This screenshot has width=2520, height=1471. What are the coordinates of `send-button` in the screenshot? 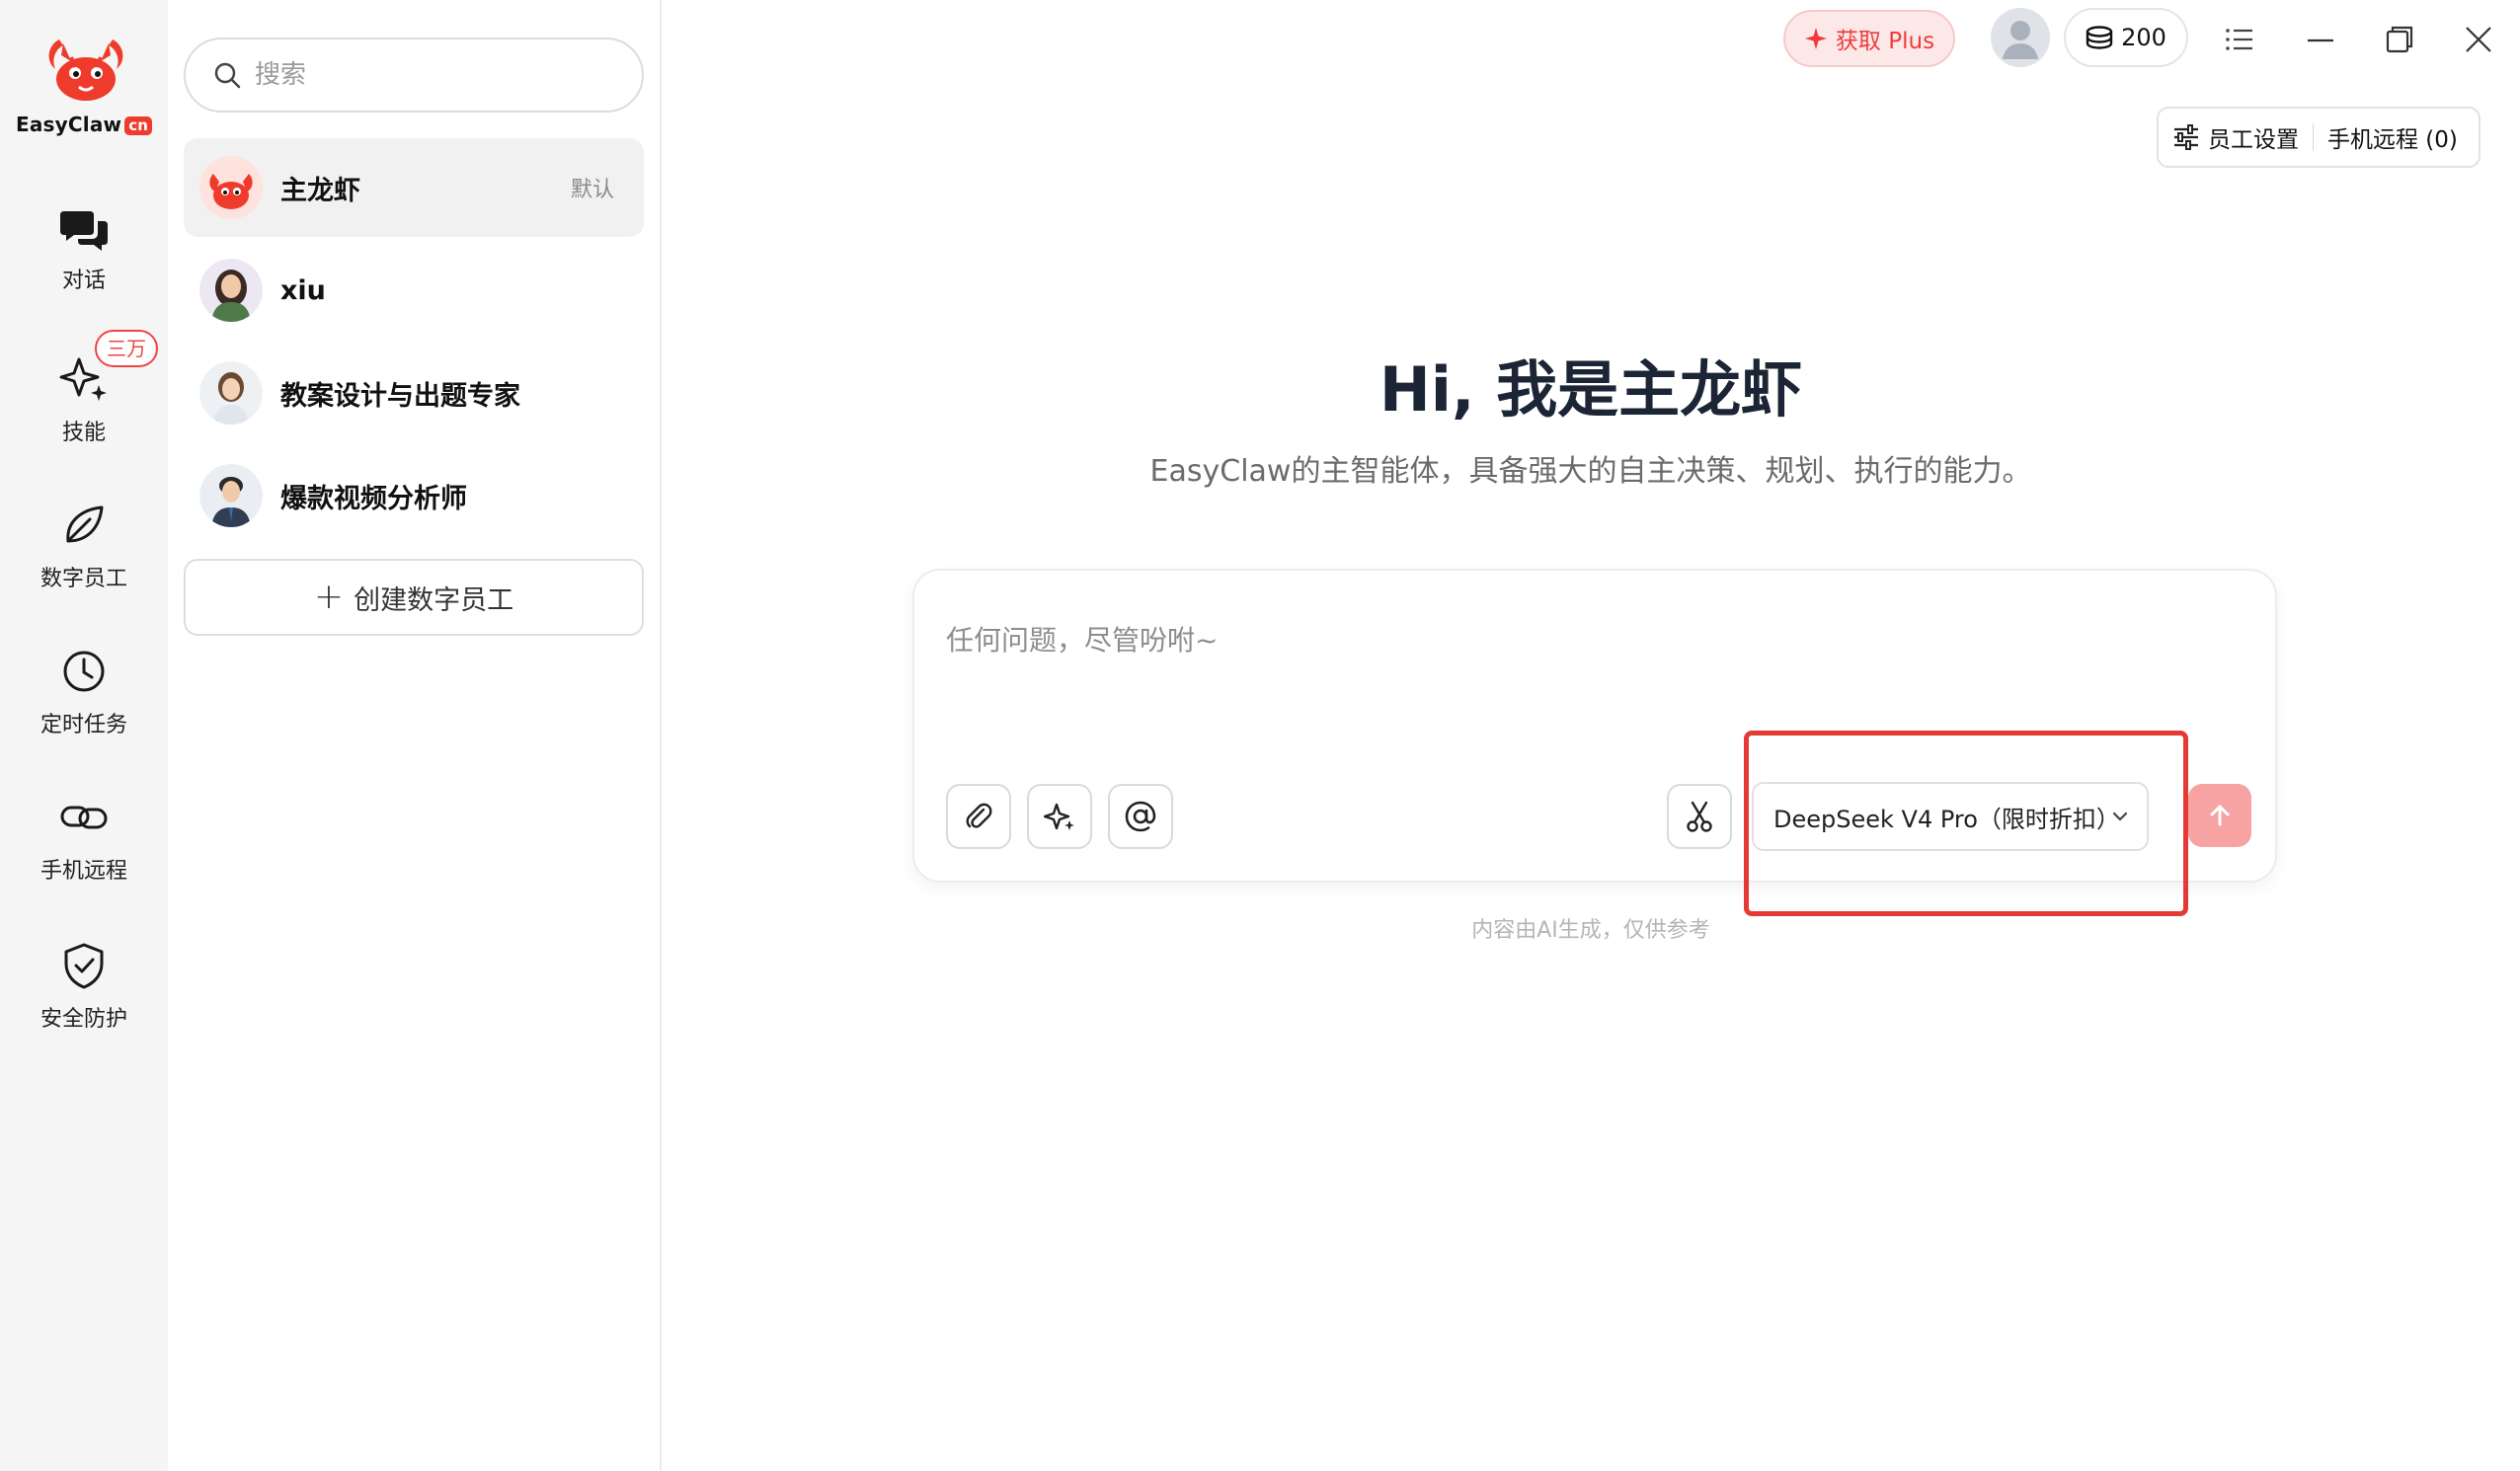 It's located at (2219, 815).